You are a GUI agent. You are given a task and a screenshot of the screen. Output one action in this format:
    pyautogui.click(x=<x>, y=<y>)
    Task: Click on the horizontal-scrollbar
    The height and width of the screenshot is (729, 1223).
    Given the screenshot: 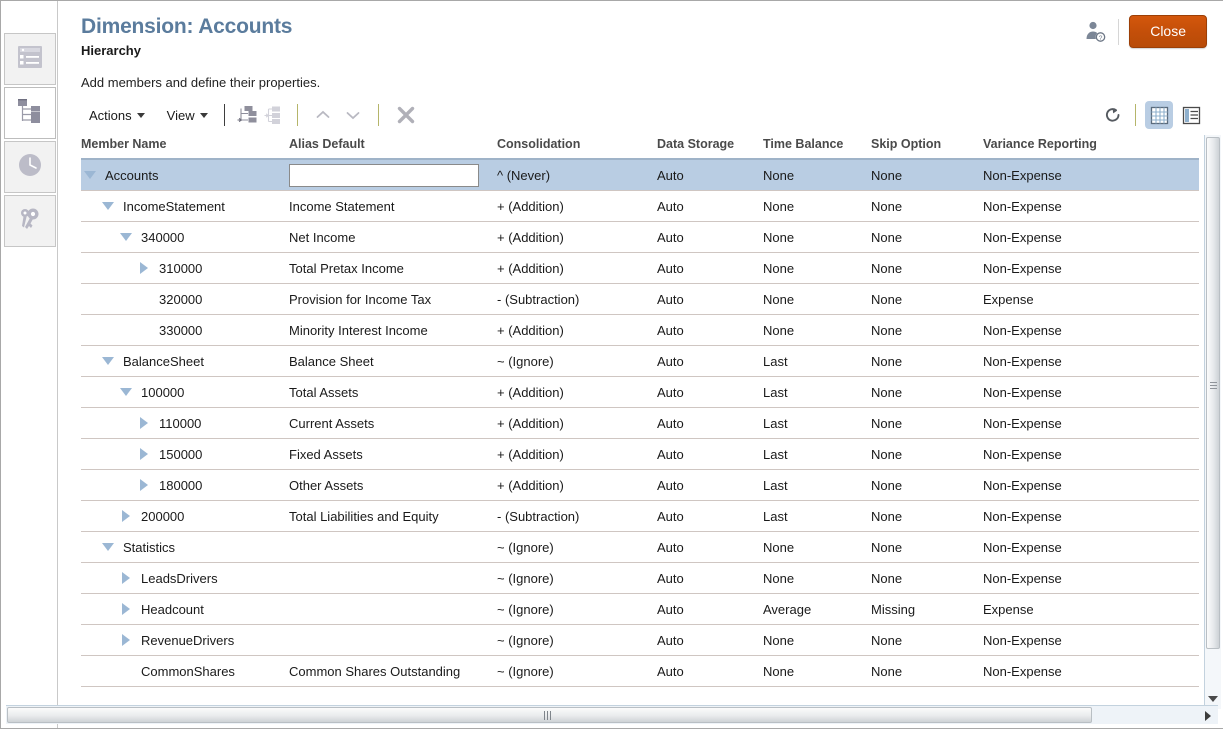 What is the action you would take?
    pyautogui.click(x=612, y=714)
    